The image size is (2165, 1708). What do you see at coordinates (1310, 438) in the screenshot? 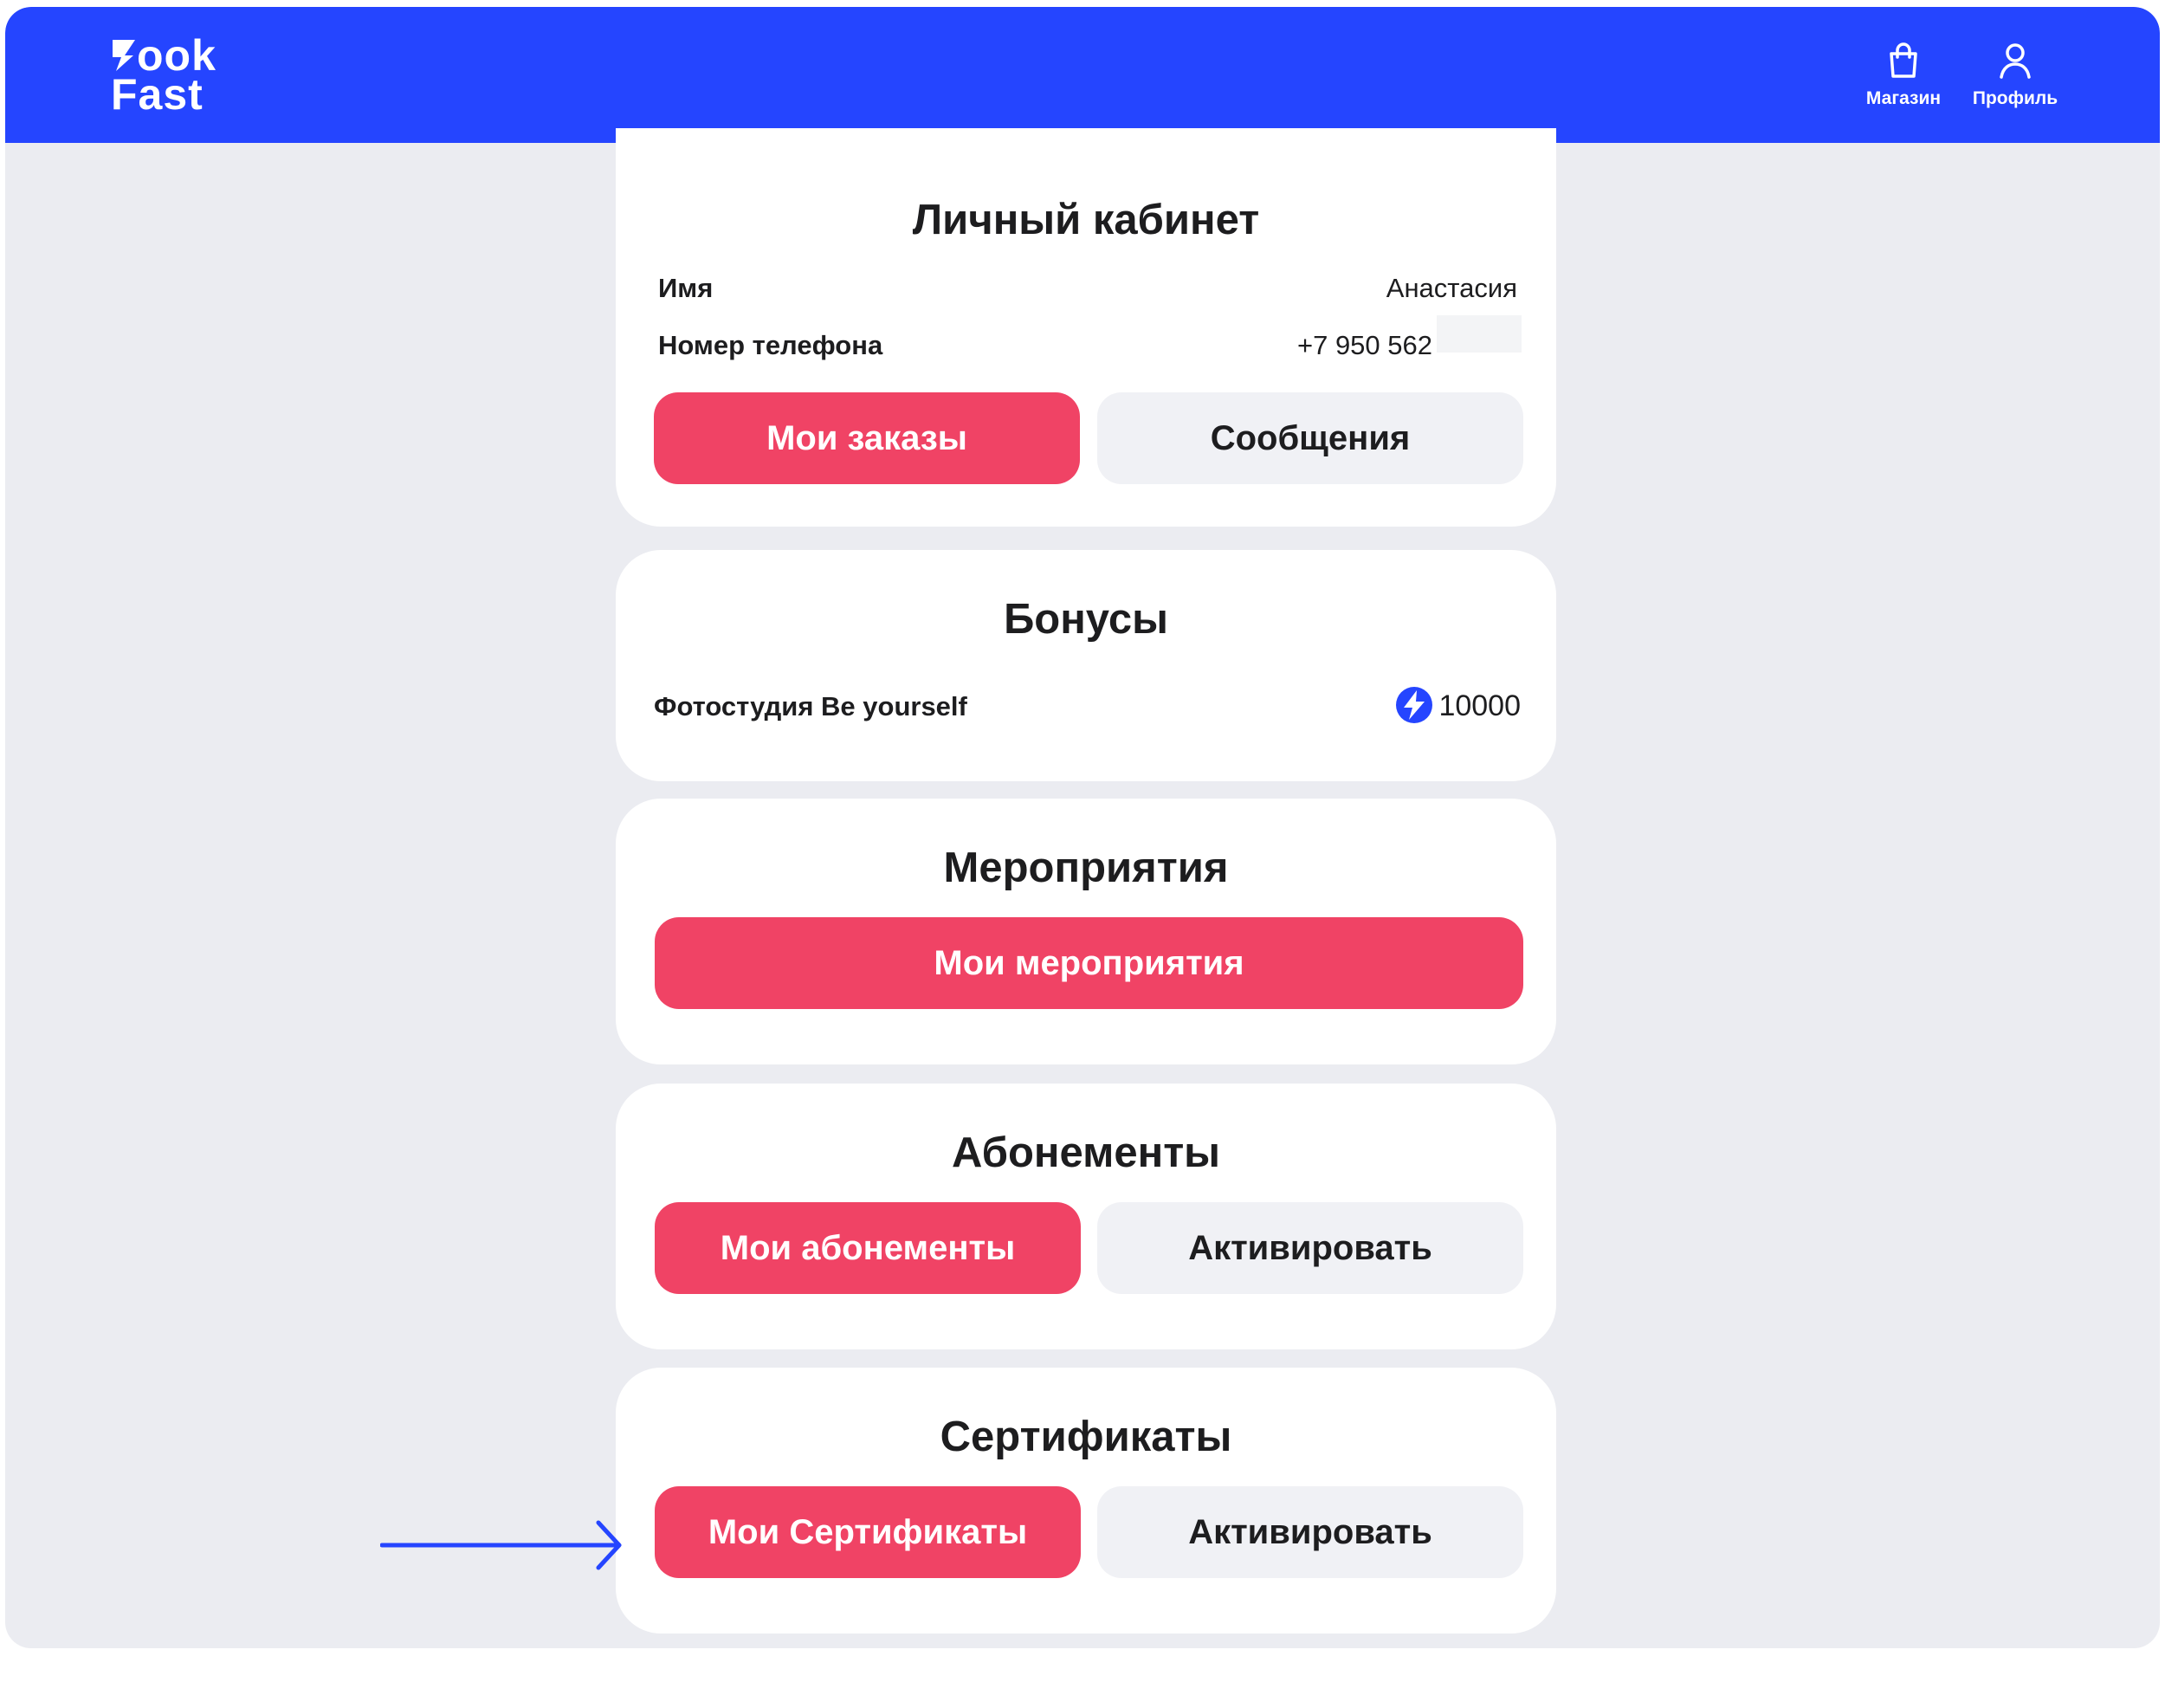
I see `messages-button: Сообщения` at bounding box center [1310, 438].